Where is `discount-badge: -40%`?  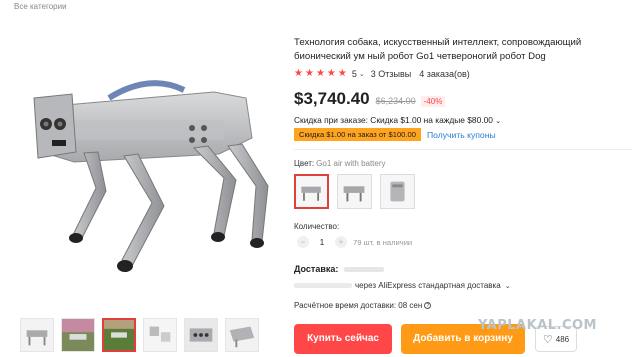 discount-badge: -40% is located at coordinates (433, 101).